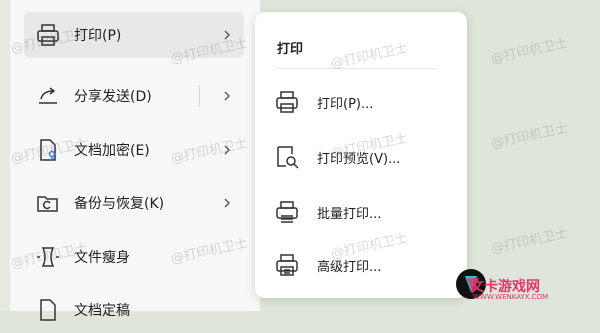  I want to click on logo-subtext: WWW.WENKAYX.COM, so click(511, 297).